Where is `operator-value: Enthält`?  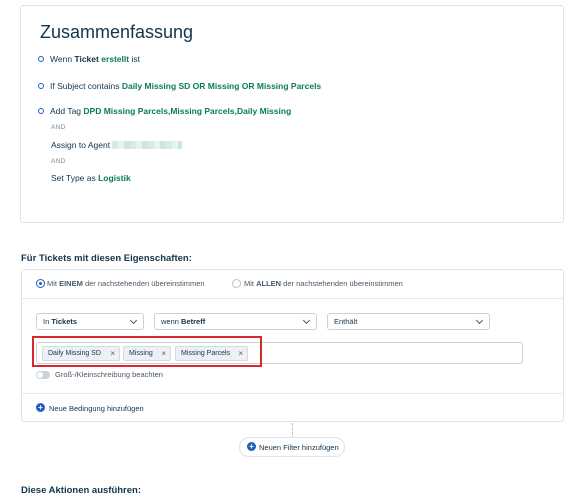
operator-value: Enthält is located at coordinates (346, 321).